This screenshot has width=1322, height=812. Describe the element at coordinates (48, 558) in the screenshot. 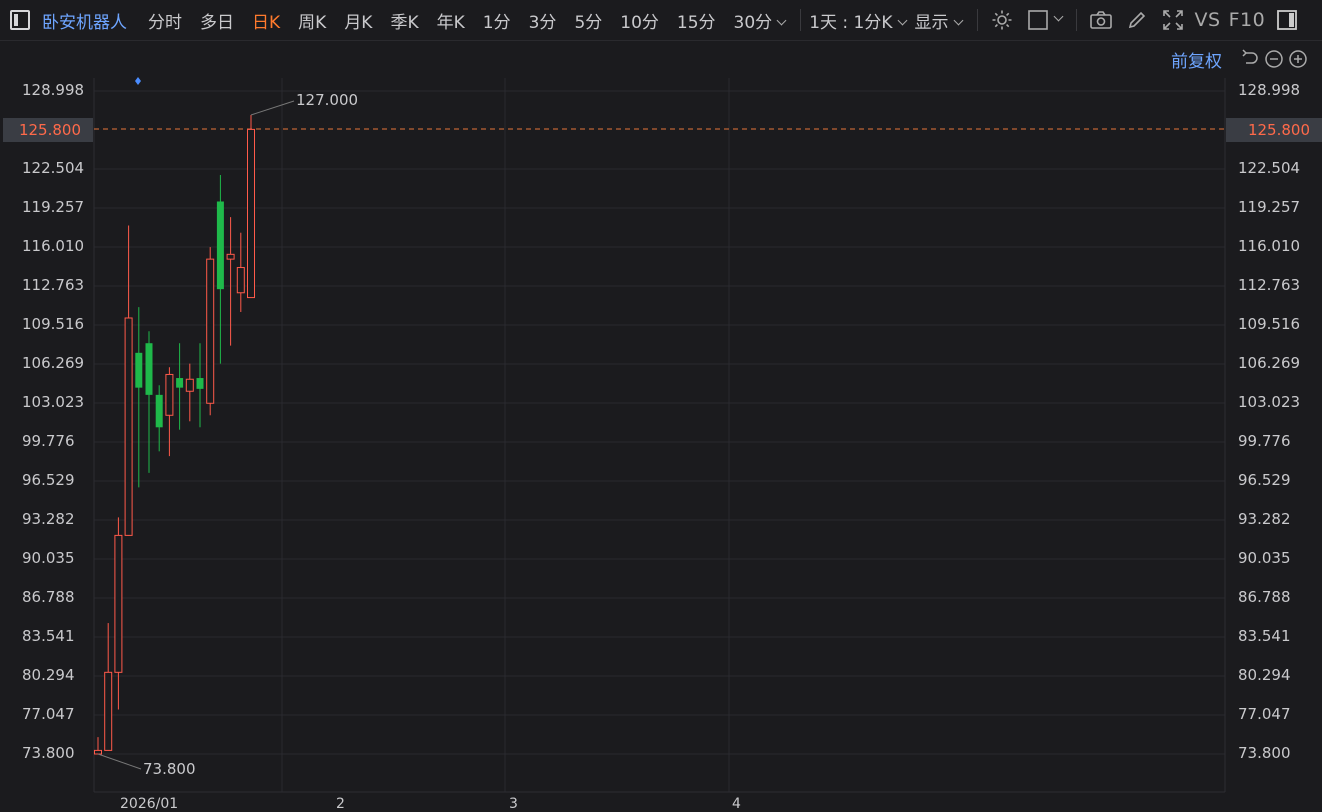

I see `price-tick-left: 90.035` at that location.